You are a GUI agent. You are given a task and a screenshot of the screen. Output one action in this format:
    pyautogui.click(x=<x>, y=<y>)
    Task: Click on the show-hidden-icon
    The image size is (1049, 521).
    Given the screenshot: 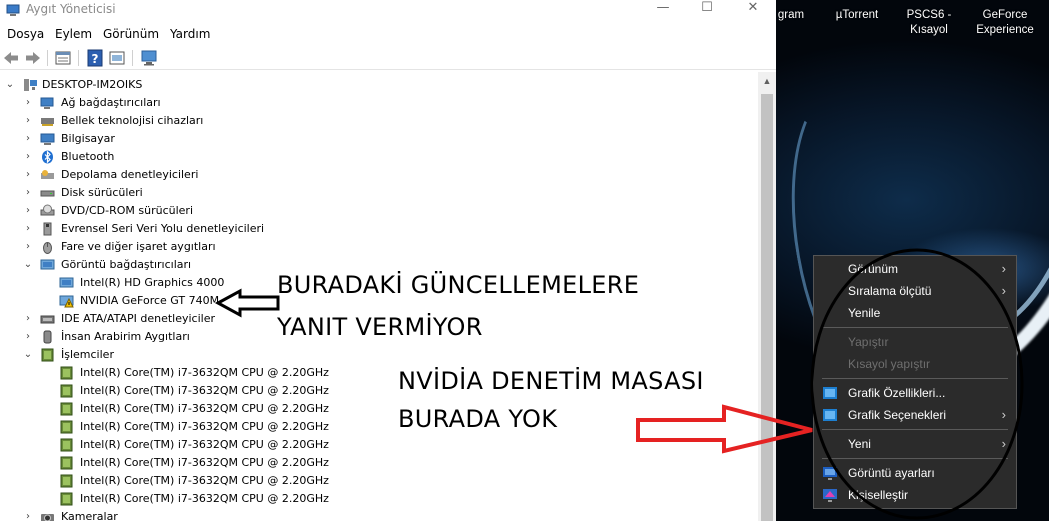 What is the action you would take?
    pyautogui.click(x=117, y=58)
    